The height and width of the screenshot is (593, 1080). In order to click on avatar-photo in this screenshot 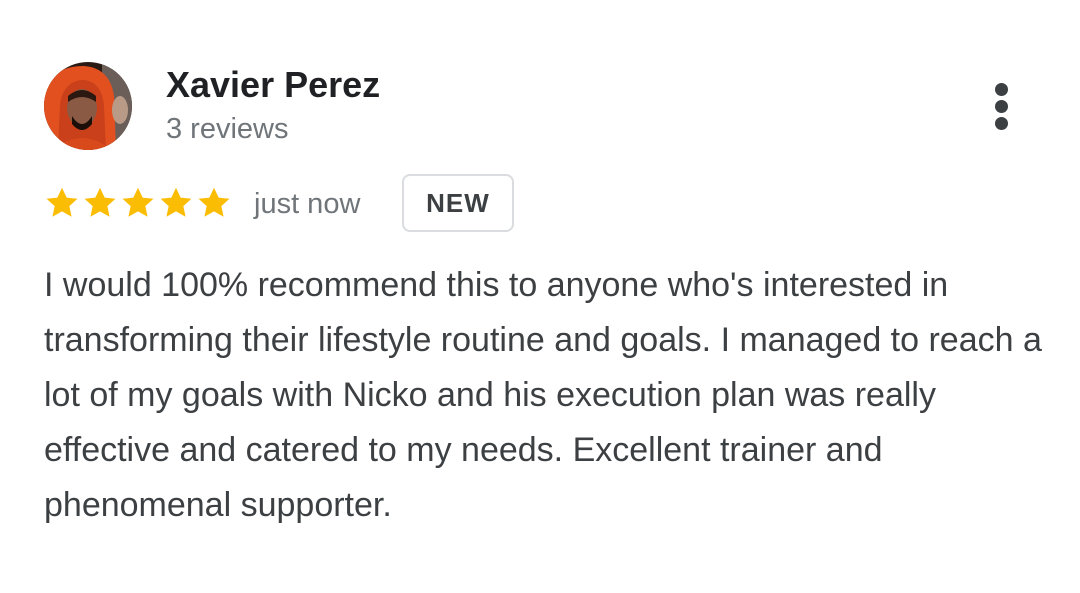, I will do `click(88, 106)`.